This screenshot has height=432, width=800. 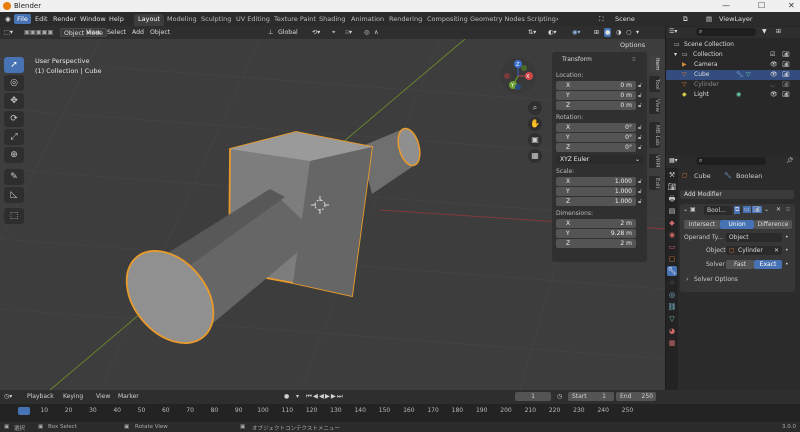 I want to click on snap-settings-icon: ⁝⁝▾, so click(x=348, y=32).